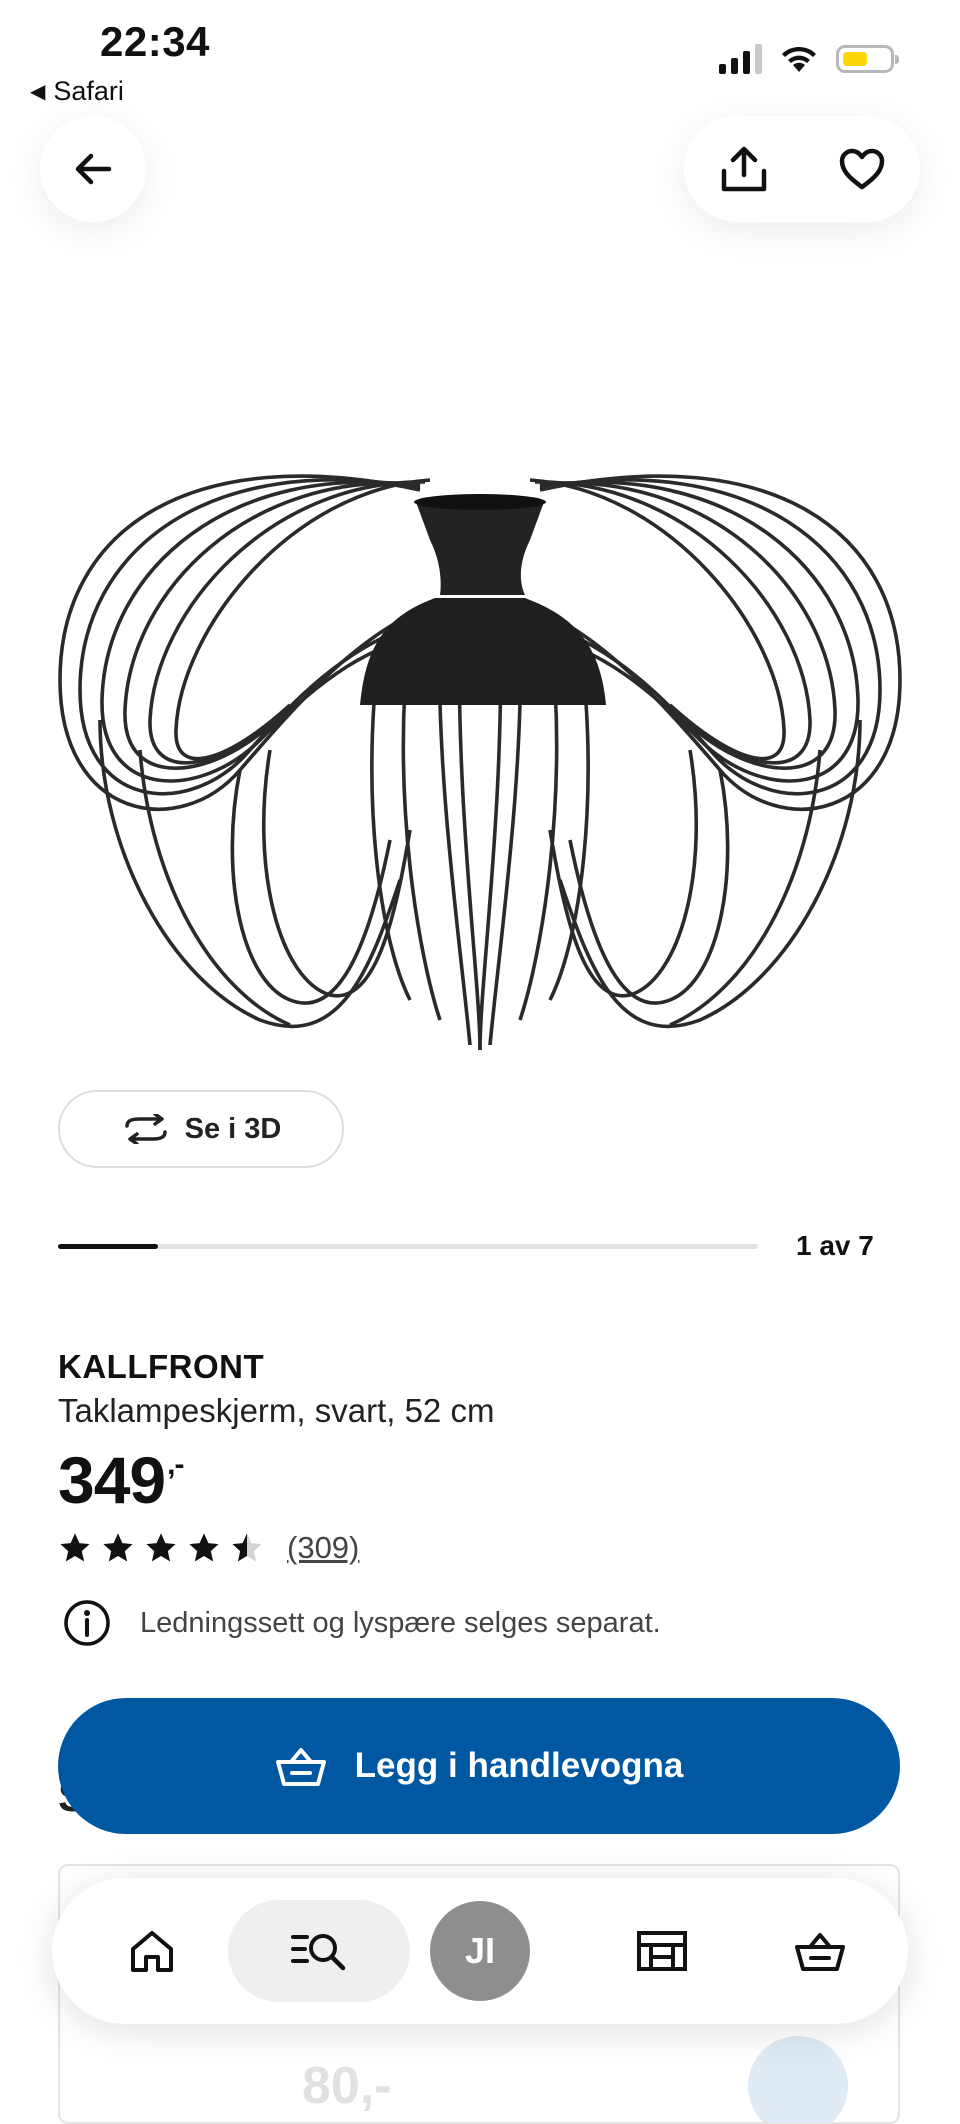 The width and height of the screenshot is (960, 2124). I want to click on favorite-button, so click(862, 169).